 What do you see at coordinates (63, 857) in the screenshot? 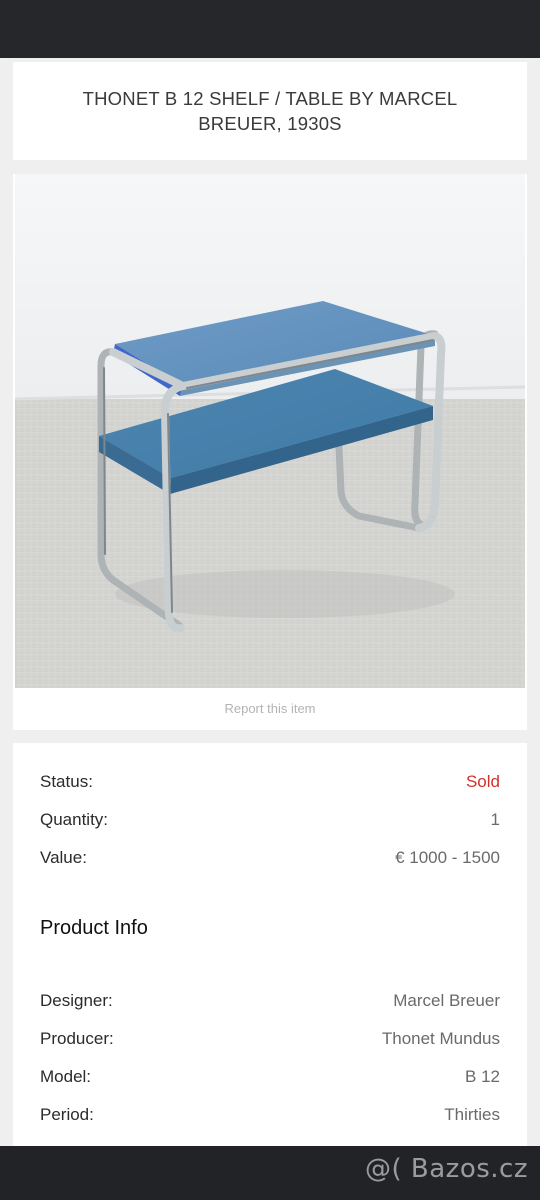
I see `value-label: Value:` at bounding box center [63, 857].